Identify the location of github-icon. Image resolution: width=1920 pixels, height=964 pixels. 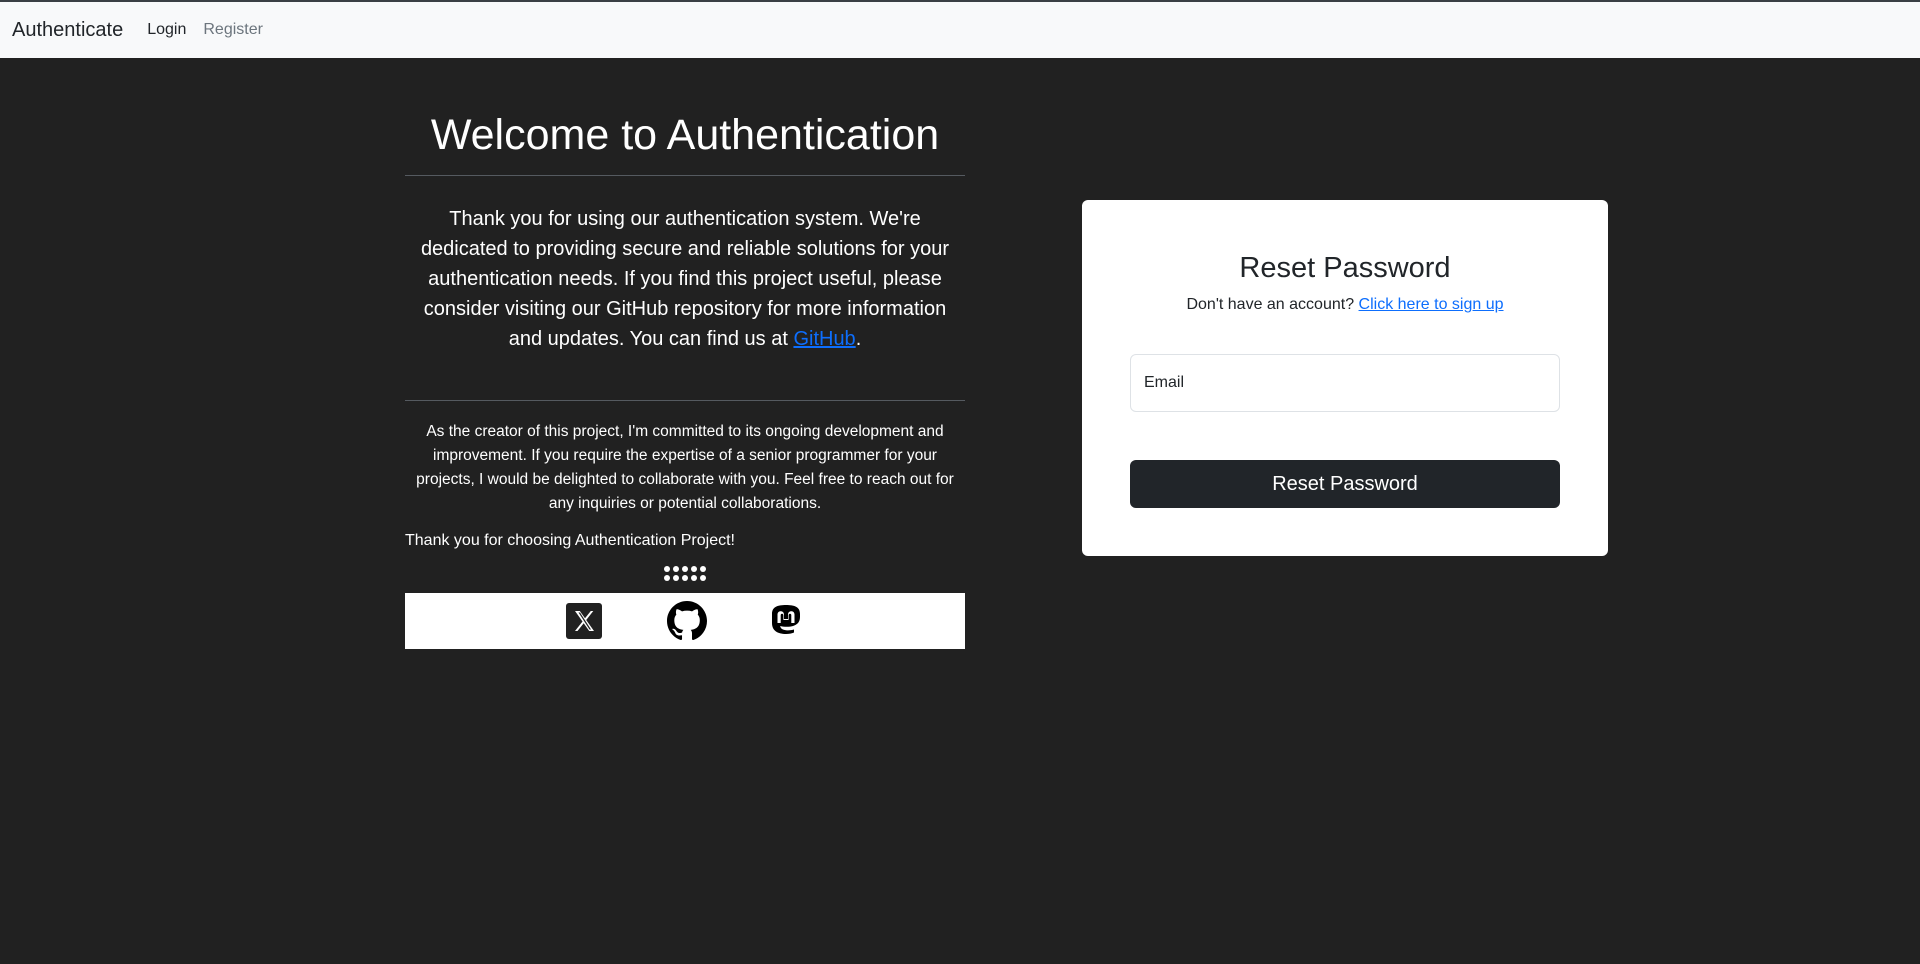
(687, 621).